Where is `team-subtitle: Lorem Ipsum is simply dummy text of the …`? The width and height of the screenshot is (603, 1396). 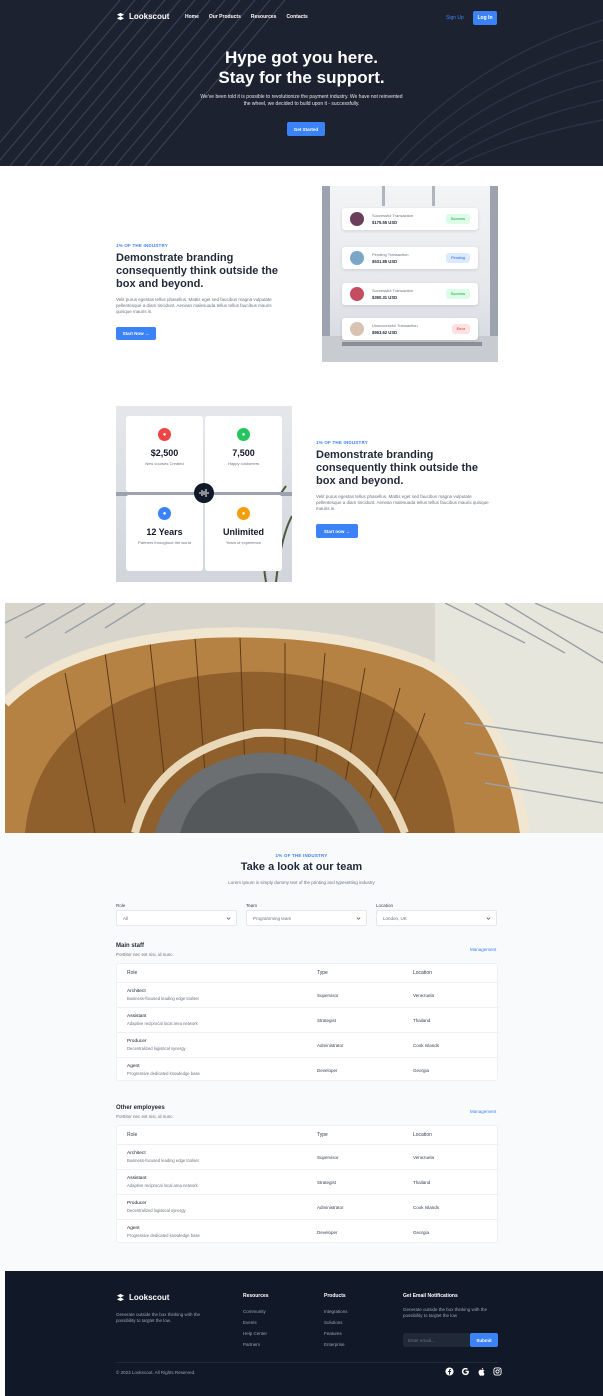
team-subtitle: Lorem Ipsum is simply dummy text of the … is located at coordinates (301, 882).